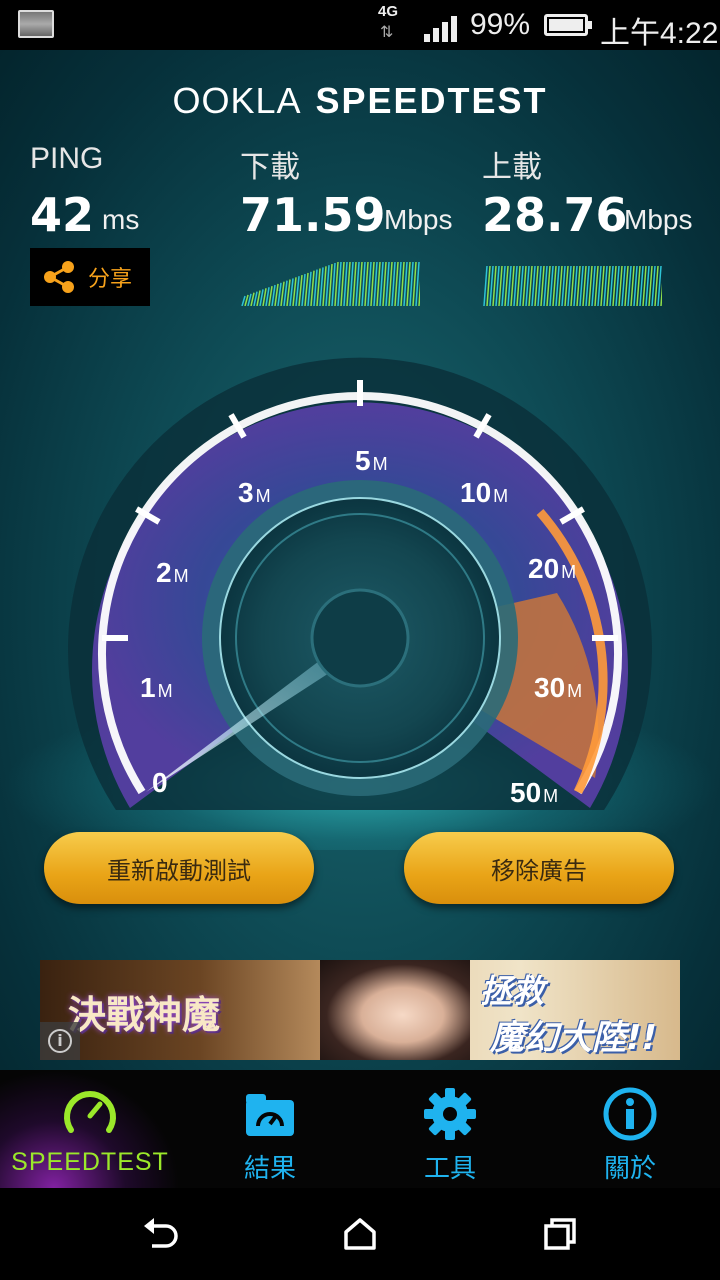  I want to click on home-icon, so click(360, 1234).